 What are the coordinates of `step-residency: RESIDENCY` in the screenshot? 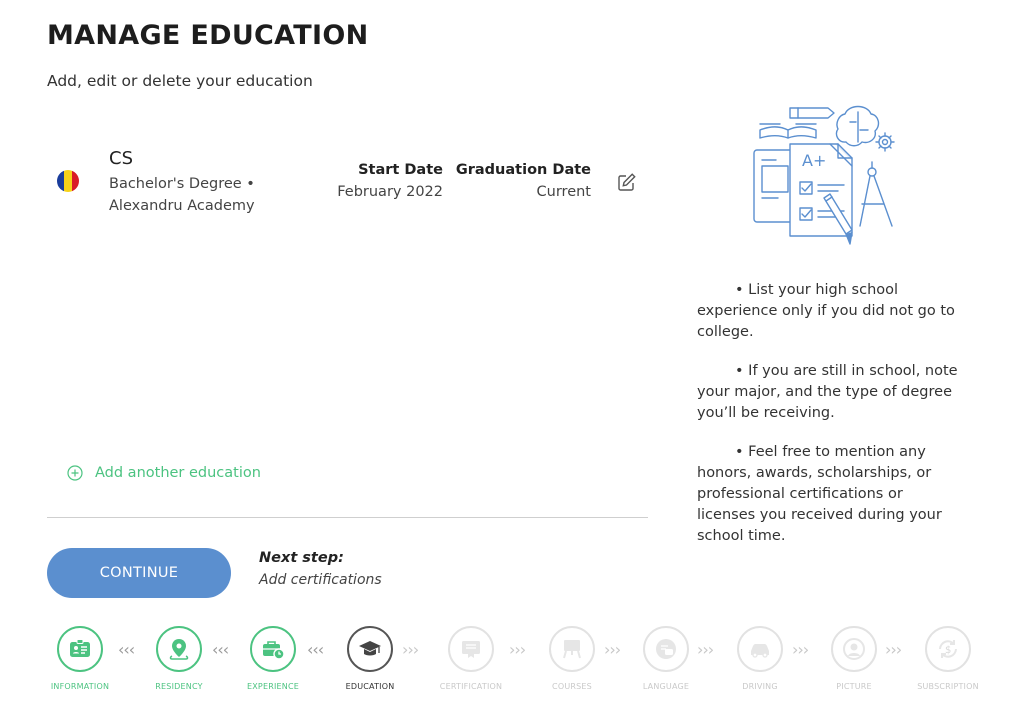 It's located at (179, 658).